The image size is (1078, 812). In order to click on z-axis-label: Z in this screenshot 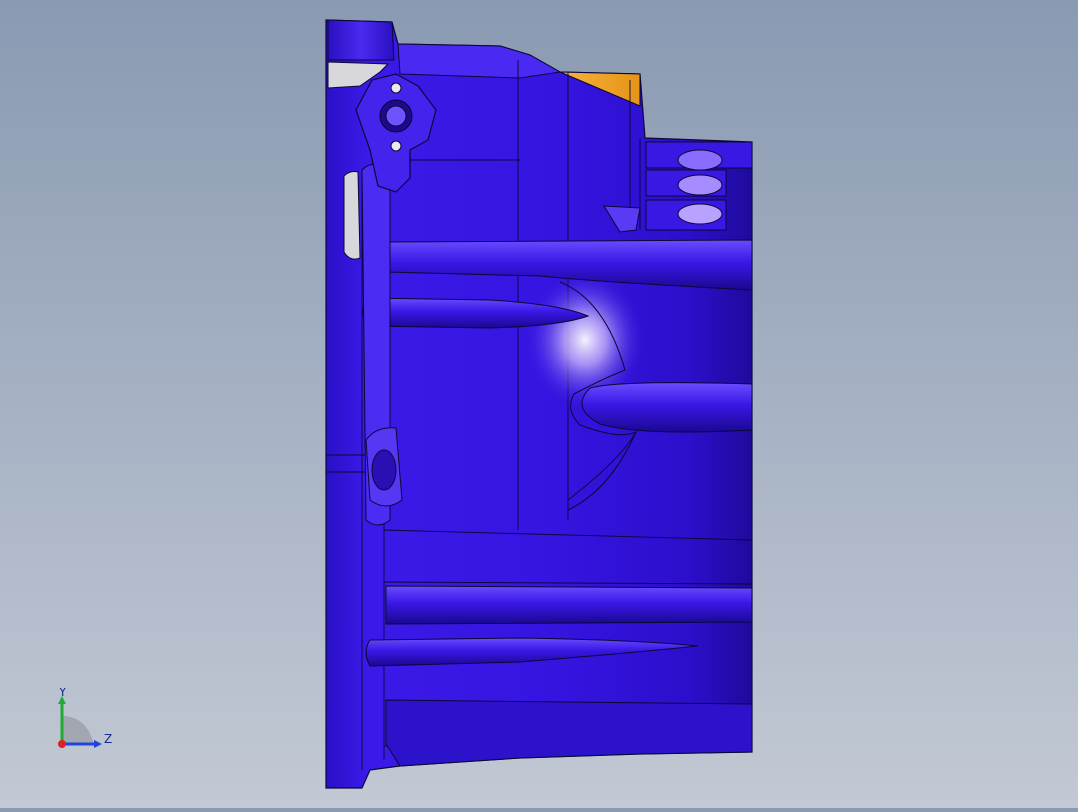, I will do `click(108, 739)`.